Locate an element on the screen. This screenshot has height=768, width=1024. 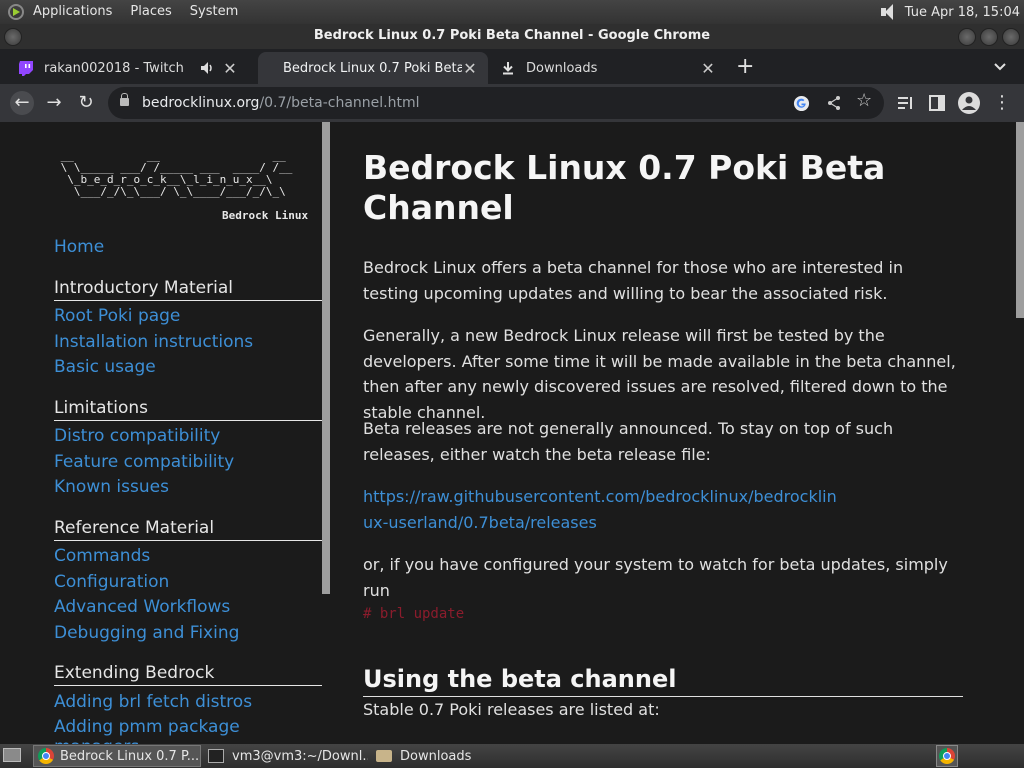
nav-link-commands: Commands is located at coordinates (102, 556).